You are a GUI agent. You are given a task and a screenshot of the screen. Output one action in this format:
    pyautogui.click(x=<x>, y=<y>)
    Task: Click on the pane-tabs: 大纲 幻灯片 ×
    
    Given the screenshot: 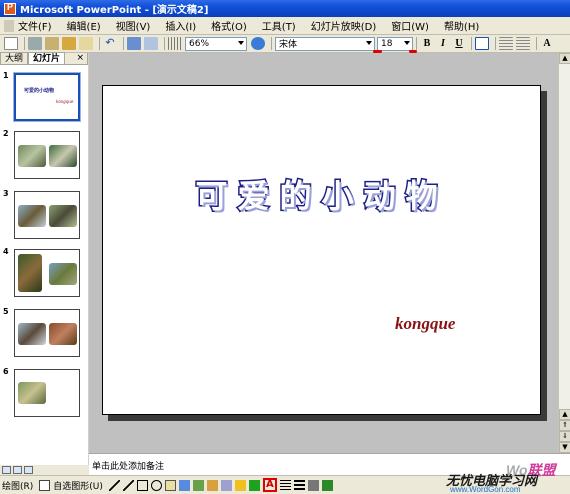 What is the action you would take?
    pyautogui.click(x=43, y=58)
    